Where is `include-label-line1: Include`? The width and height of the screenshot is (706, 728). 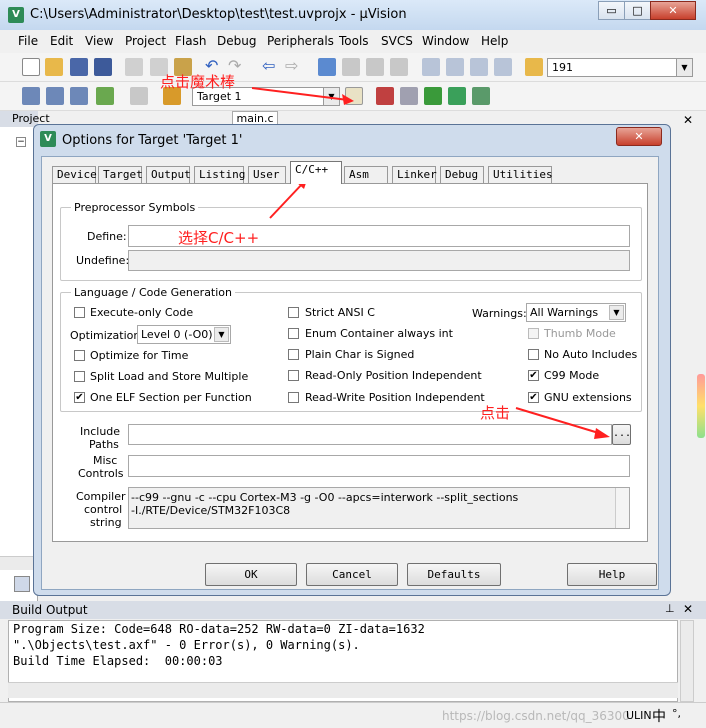 include-label-line1: Include is located at coordinates (100, 431).